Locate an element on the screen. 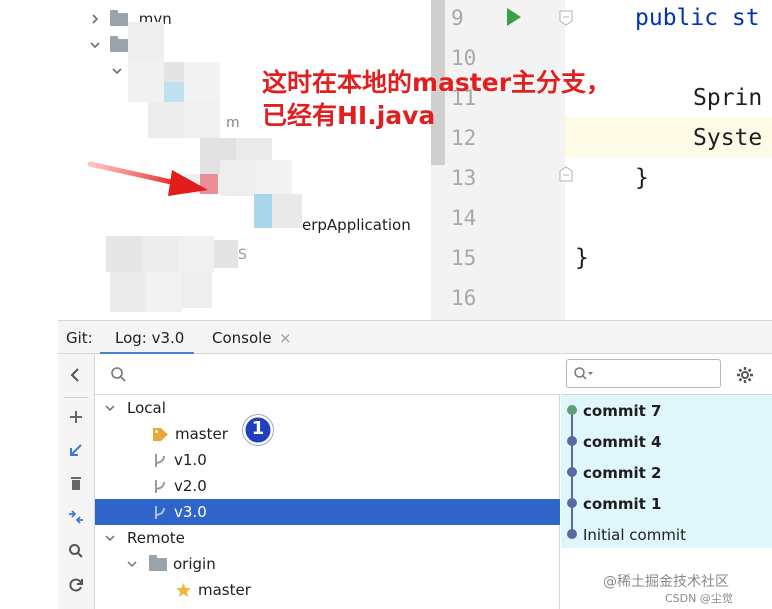 Image resolution: width=772 pixels, height=609 pixels. commit-search-input is located at coordinates (643, 373).